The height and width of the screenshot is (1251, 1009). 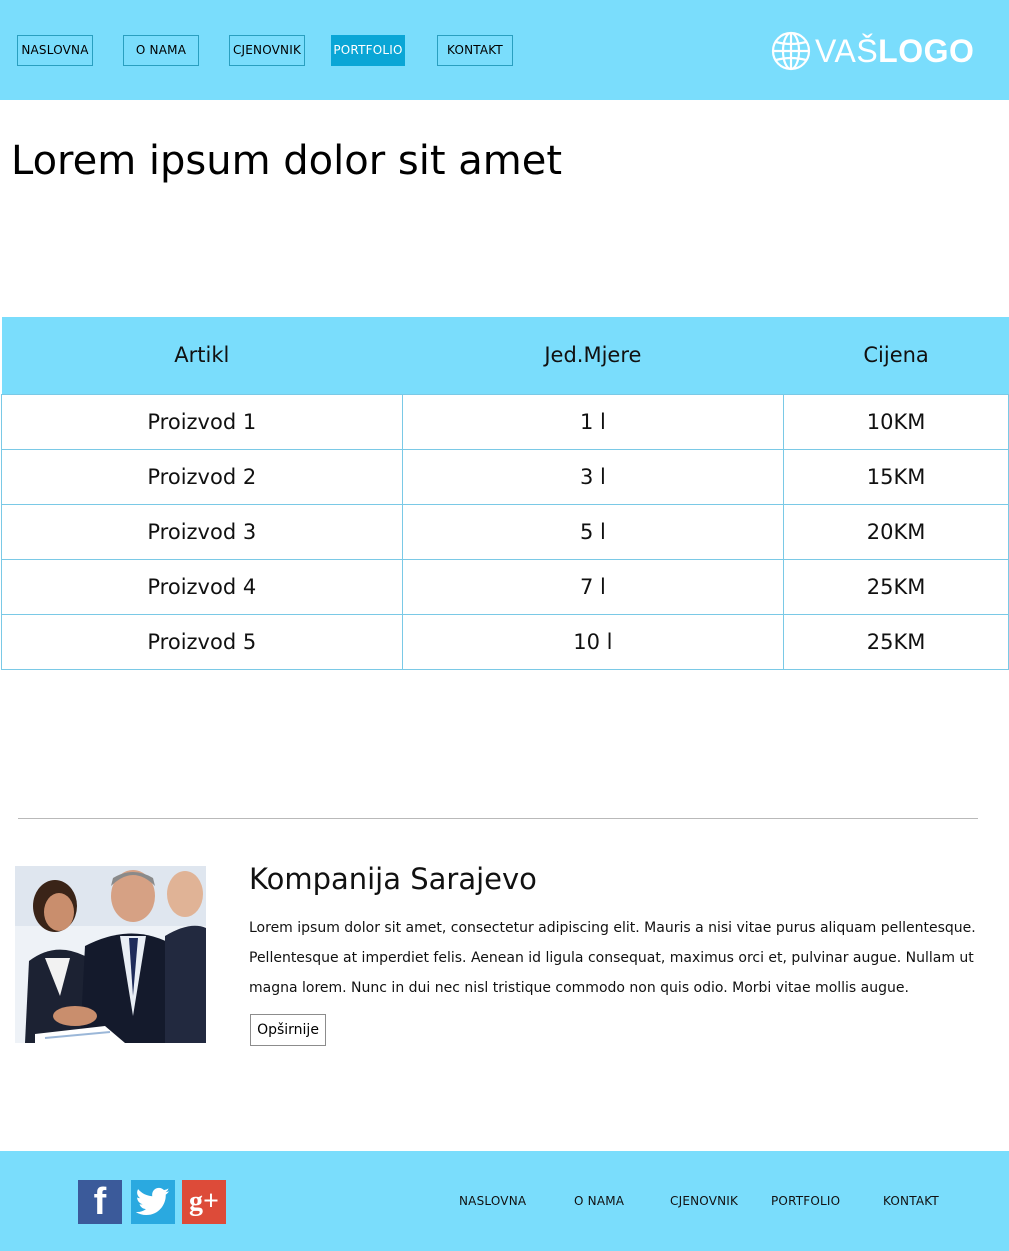 I want to click on globe-icon, so click(x=791, y=51).